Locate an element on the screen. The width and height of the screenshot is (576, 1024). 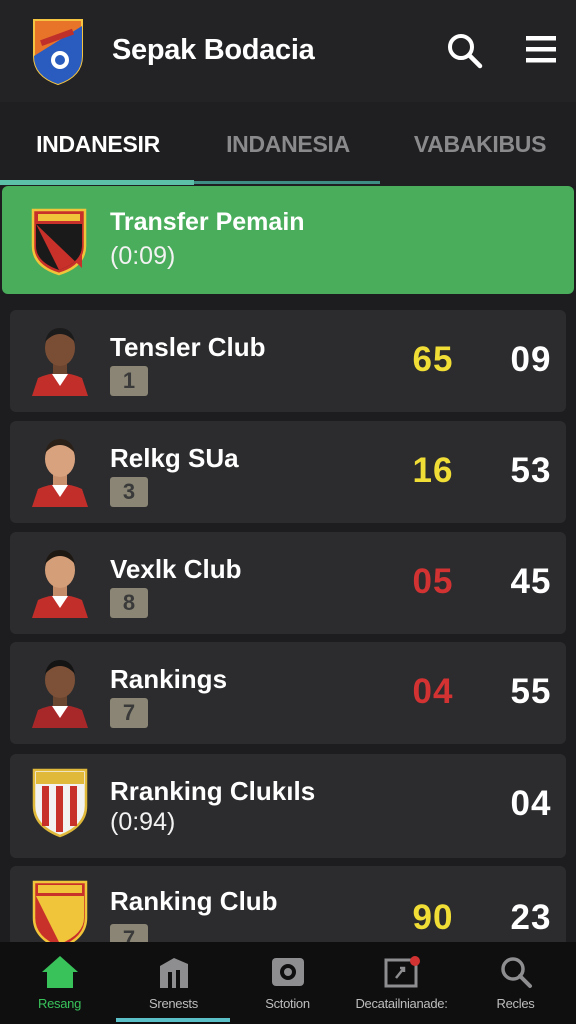
score-secondary: 23 is located at coordinates (531, 917).